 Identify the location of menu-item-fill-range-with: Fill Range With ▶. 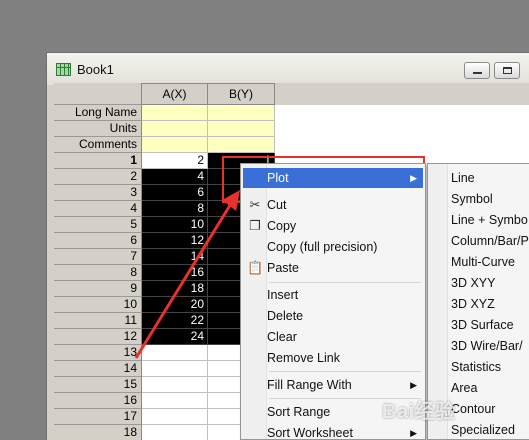
(333, 385).